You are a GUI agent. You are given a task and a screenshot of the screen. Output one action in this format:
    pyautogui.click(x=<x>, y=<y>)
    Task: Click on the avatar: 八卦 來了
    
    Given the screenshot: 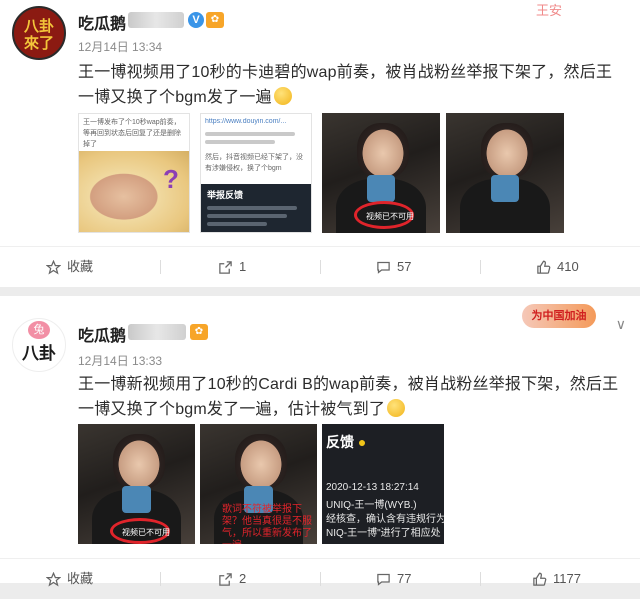 What is the action you would take?
    pyautogui.click(x=39, y=33)
    